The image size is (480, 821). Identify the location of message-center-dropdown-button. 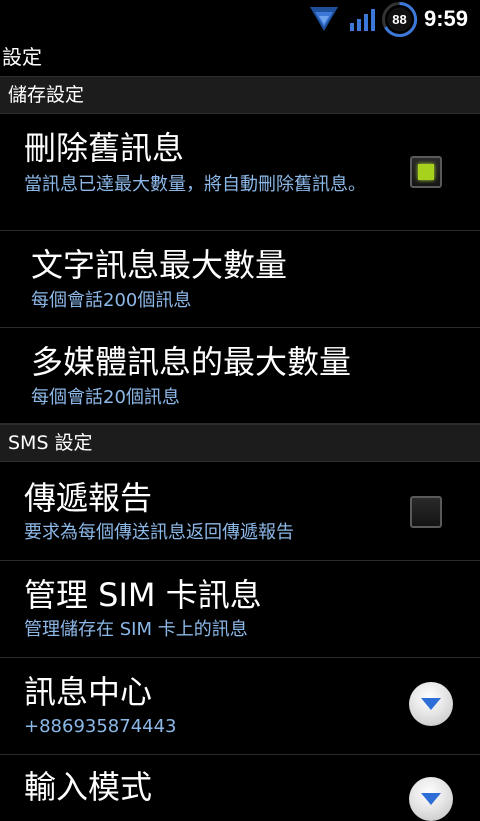
(431, 704).